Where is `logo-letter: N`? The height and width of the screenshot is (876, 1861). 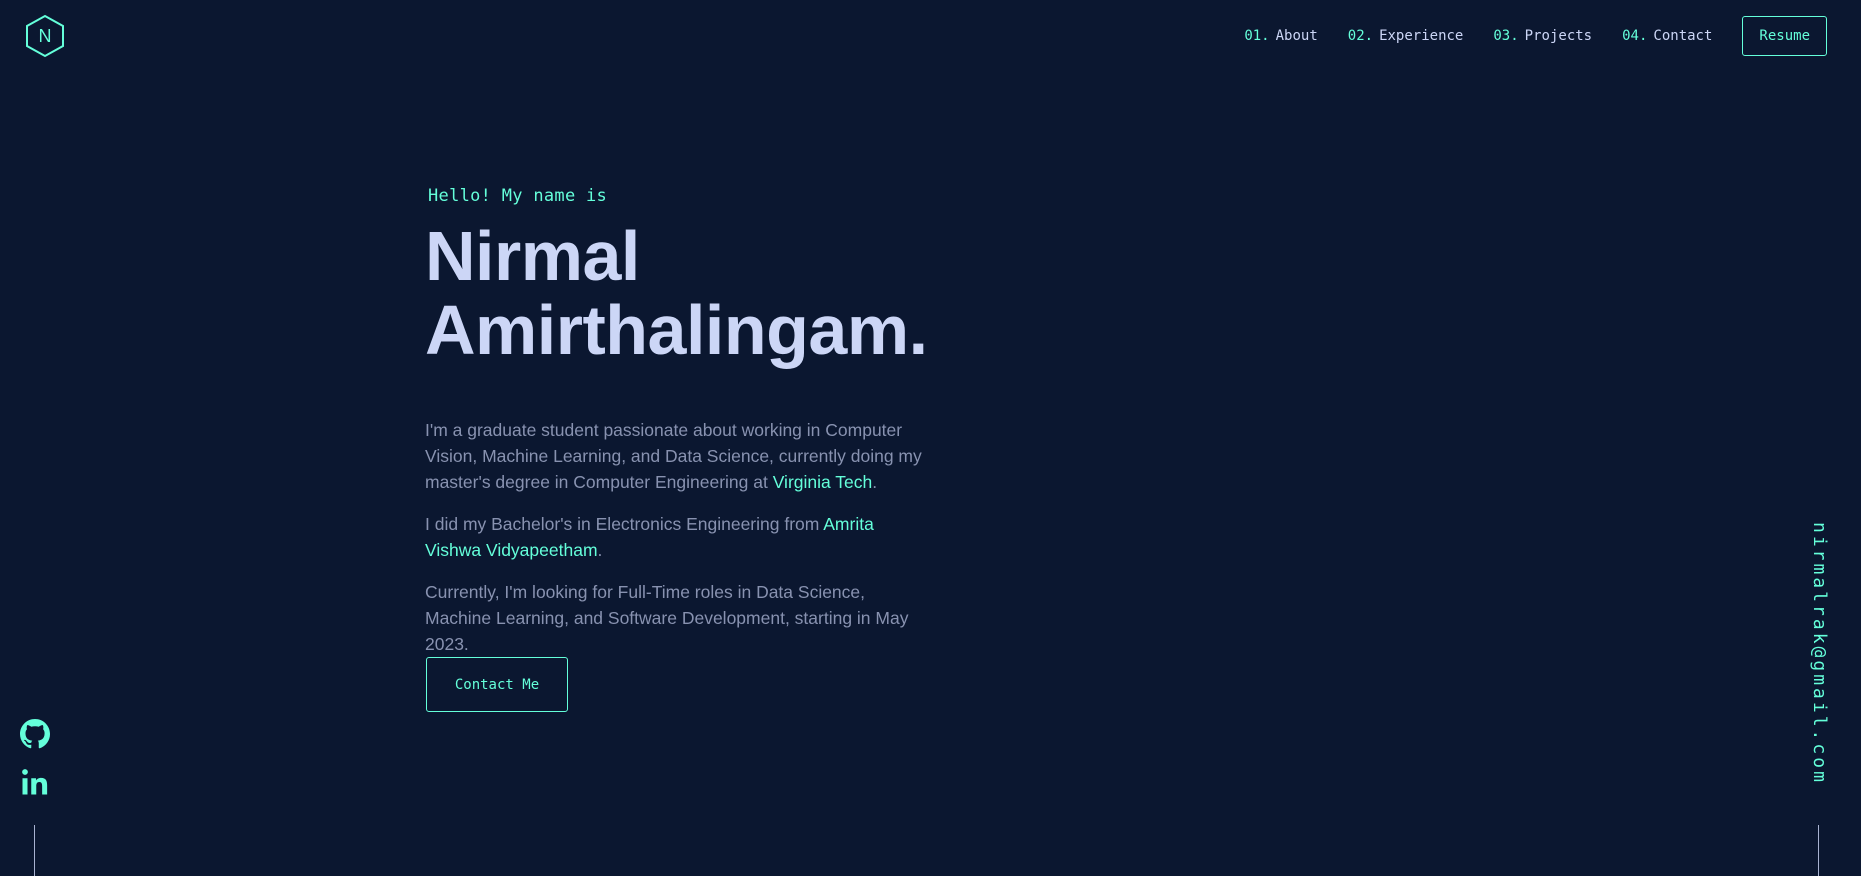 logo-letter: N is located at coordinates (45, 36).